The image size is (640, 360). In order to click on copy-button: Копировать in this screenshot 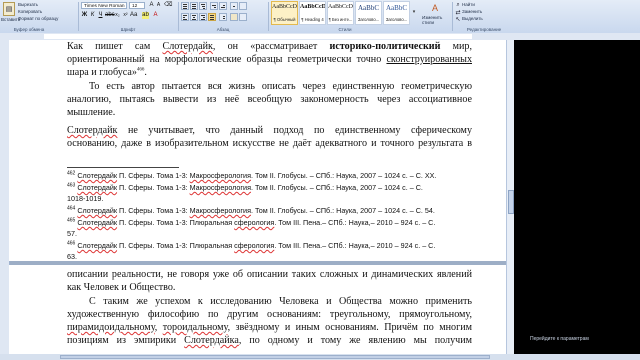, I will do `click(30, 11)`.